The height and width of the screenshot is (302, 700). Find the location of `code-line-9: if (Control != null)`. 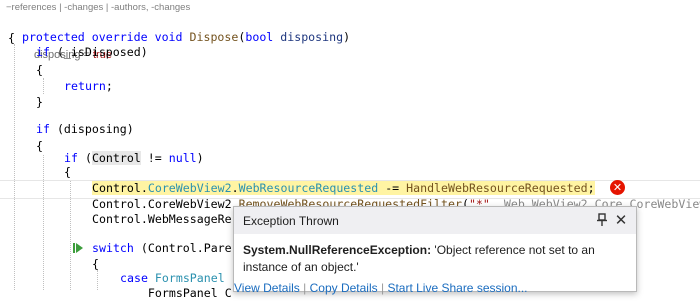

code-line-9: if (Control != null) is located at coordinates (134, 158).